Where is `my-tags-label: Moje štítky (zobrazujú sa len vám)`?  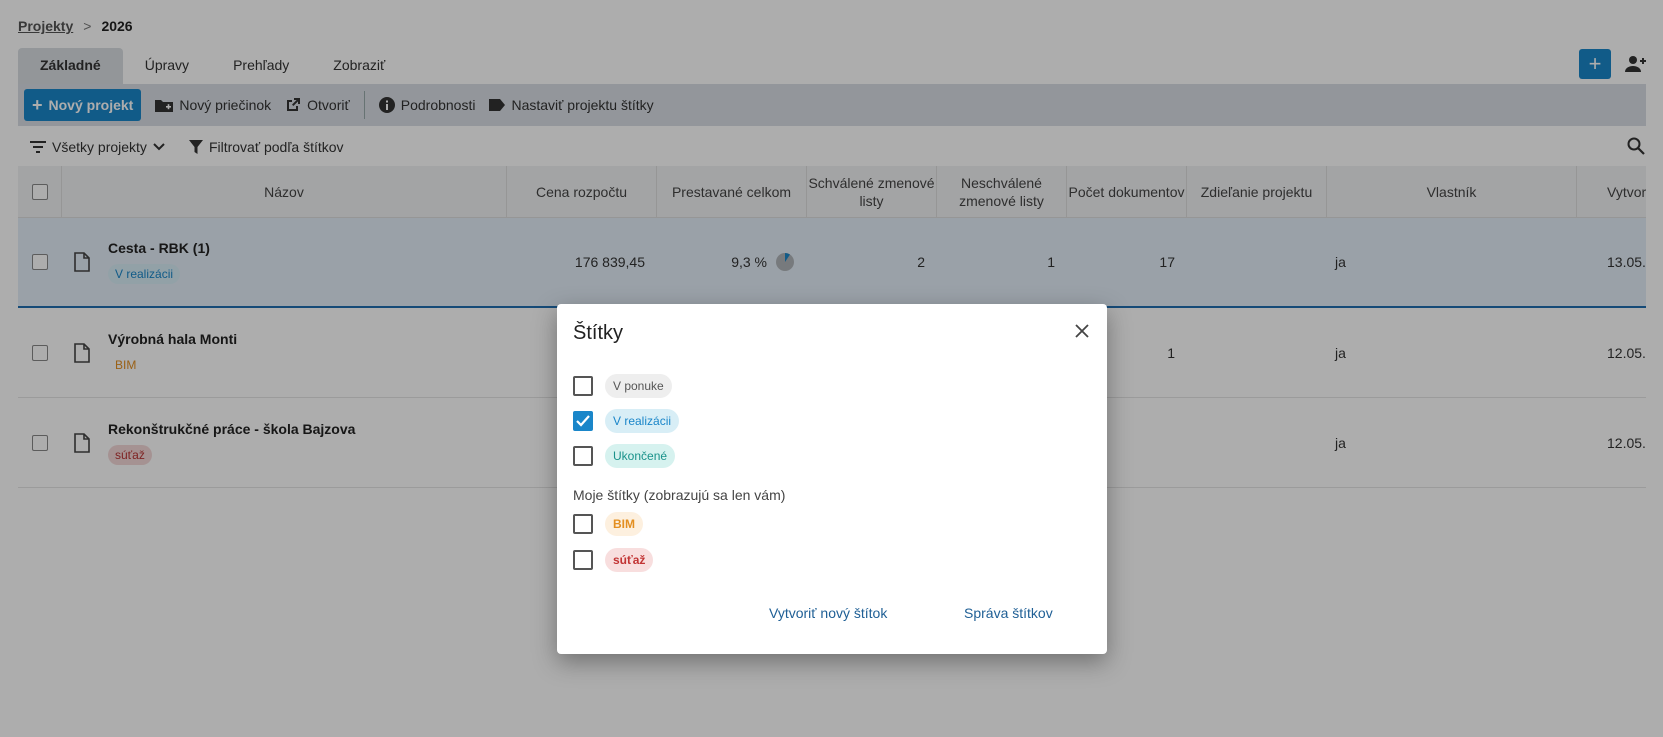 my-tags-label: Moje štítky (zobrazujú sa len vám) is located at coordinates (679, 495).